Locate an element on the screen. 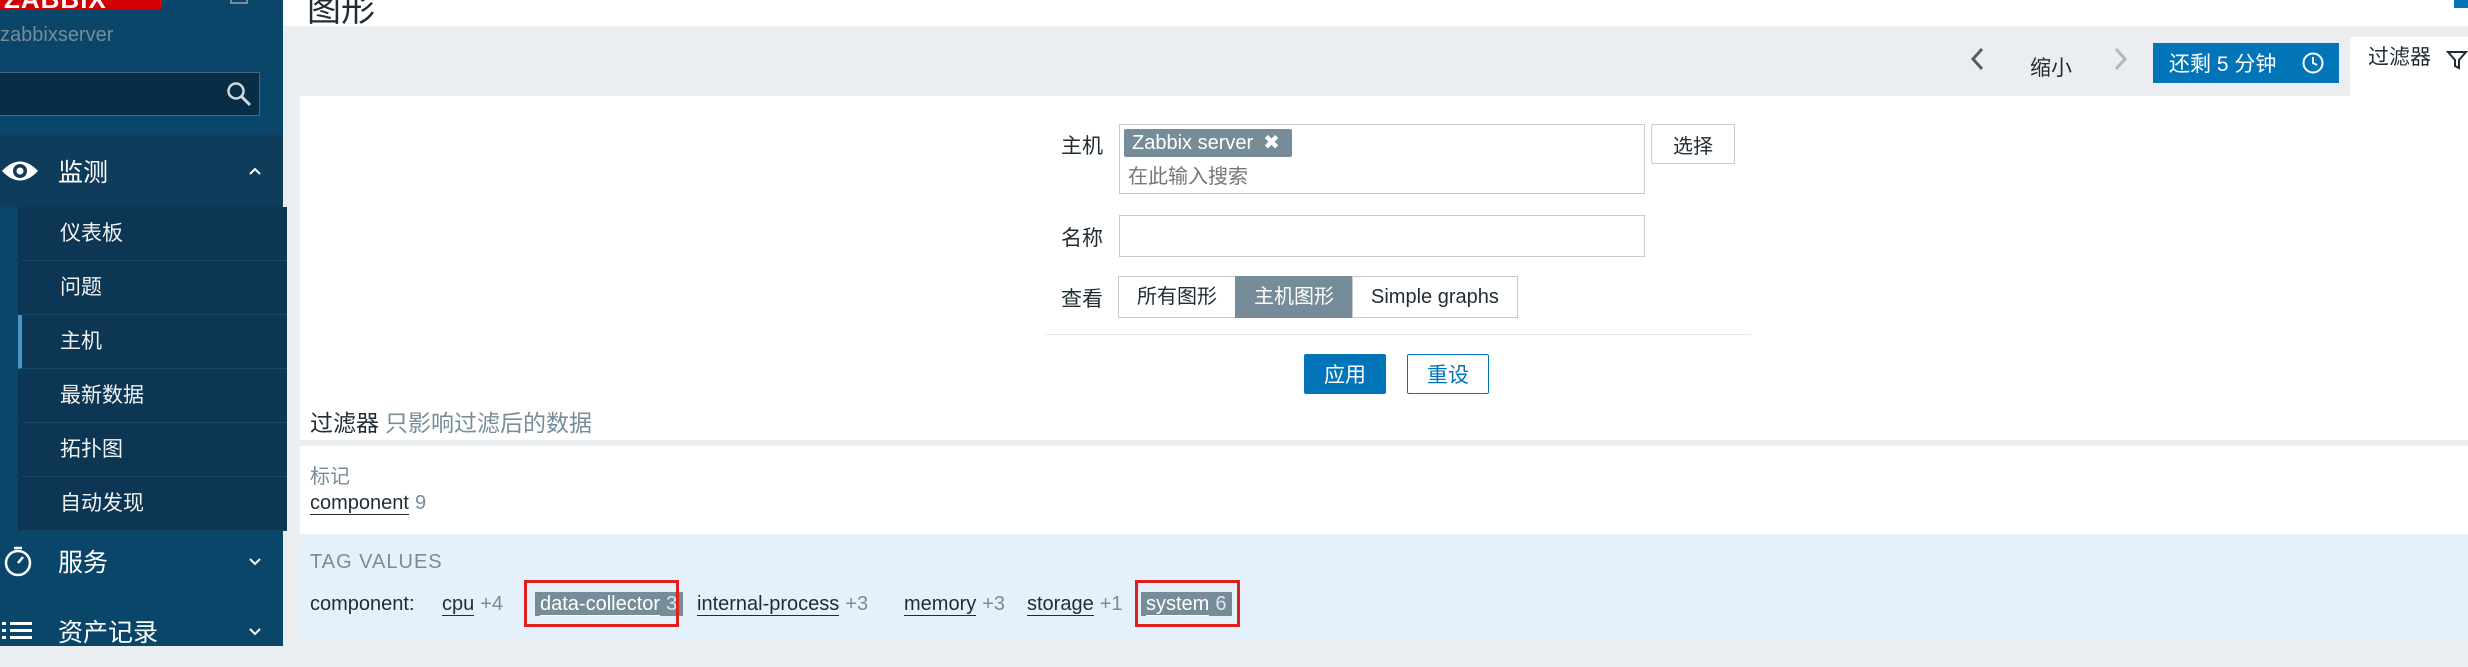 This screenshot has width=2468, height=667. tag-value-storage: storage +1 is located at coordinates (1075, 604).